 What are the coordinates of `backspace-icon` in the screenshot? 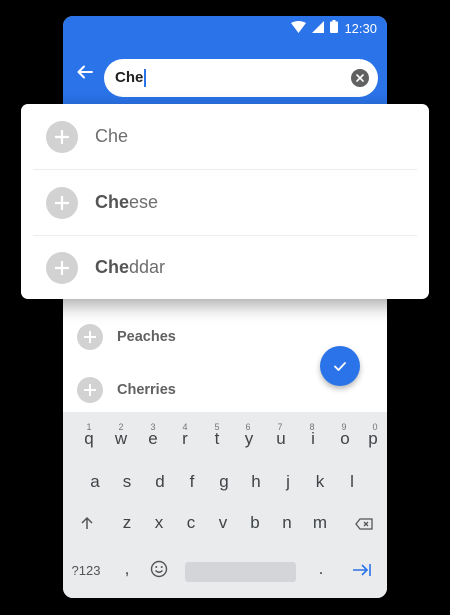 It's located at (364, 524).